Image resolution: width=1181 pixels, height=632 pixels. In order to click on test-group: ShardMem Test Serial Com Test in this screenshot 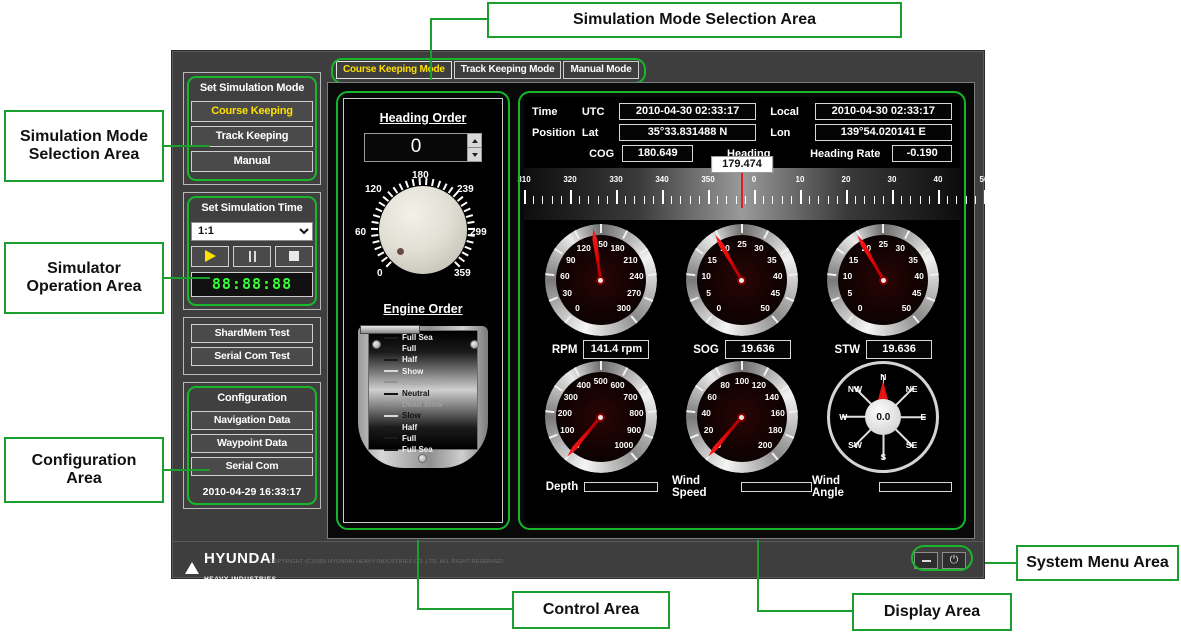, I will do `click(252, 345)`.